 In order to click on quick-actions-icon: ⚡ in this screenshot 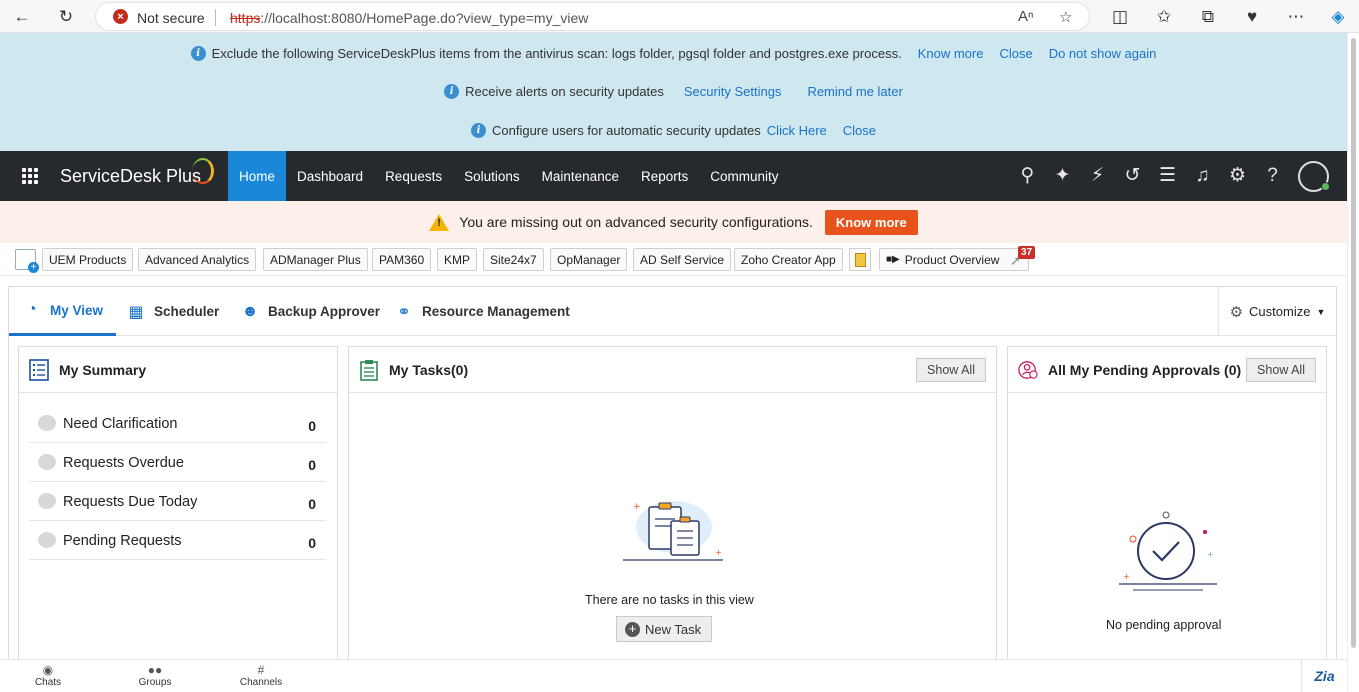, I will do `click(1097, 175)`.